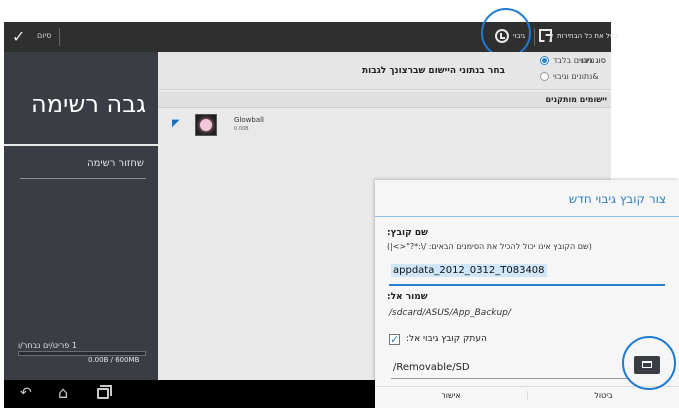 This screenshot has width=679, height=408. Describe the element at coordinates (88, 104) in the screenshot. I see `page-title: גבה רשימה` at that location.